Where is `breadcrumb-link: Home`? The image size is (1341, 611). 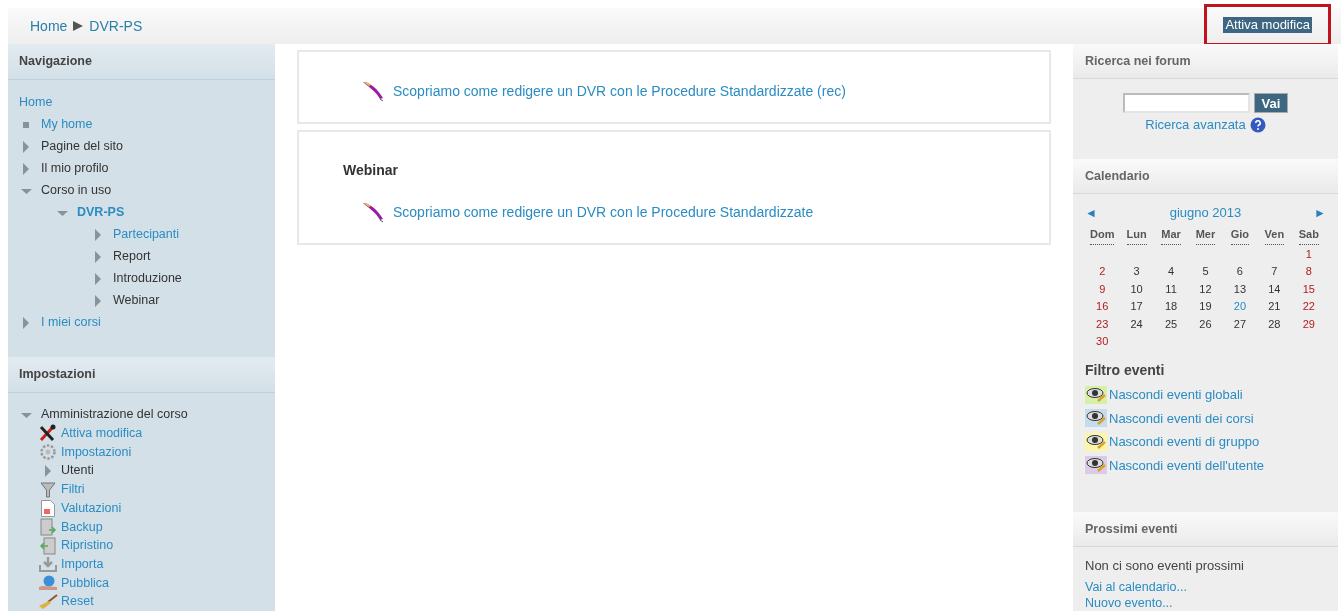
breadcrumb-link: Home is located at coordinates (49, 26).